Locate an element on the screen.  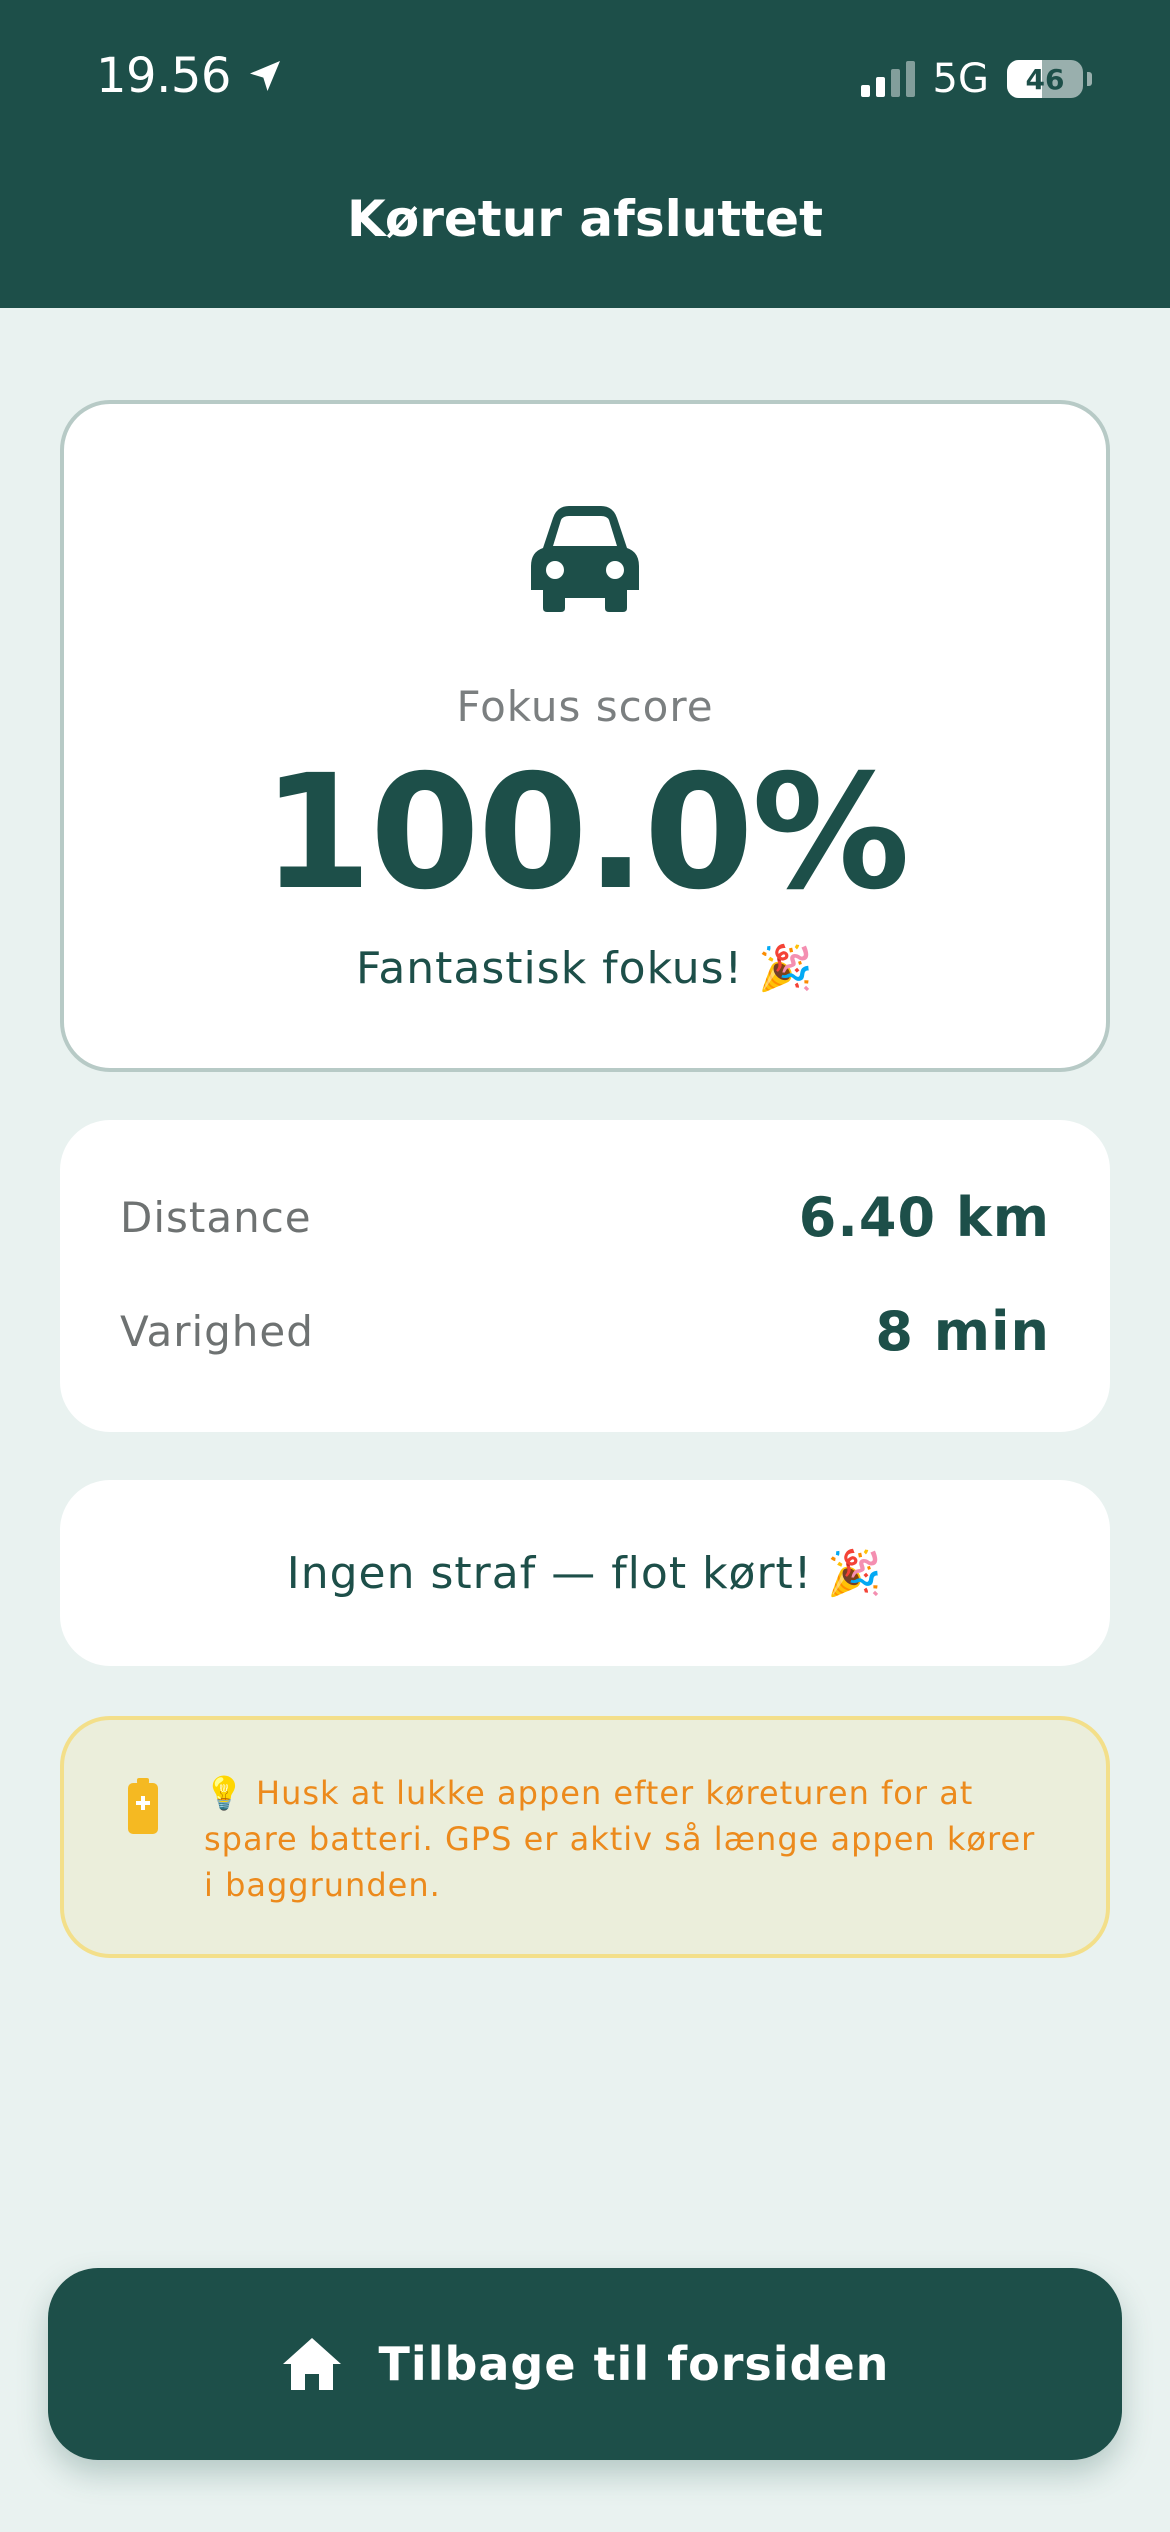
score-label: Fokus score is located at coordinates (585, 706).